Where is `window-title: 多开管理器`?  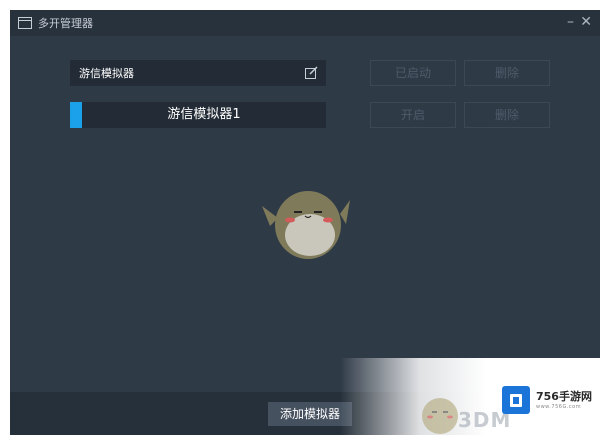
window-title: 多开管理器 is located at coordinates (65, 23).